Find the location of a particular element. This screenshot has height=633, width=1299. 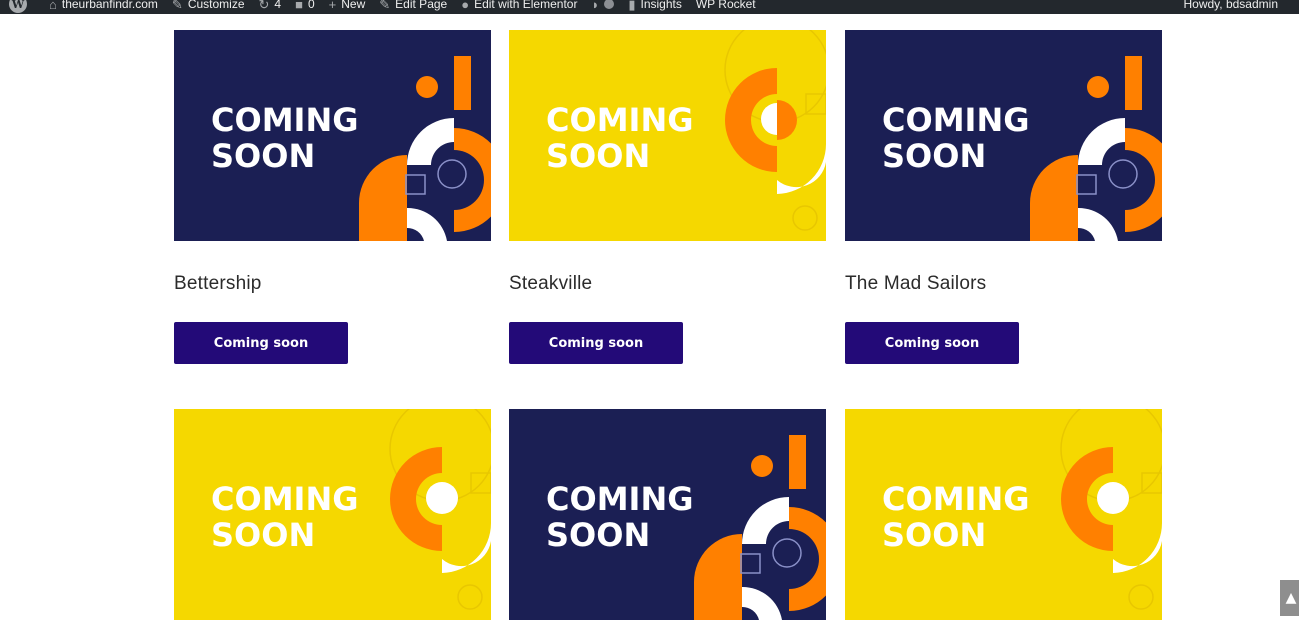

wp-rocket-link: WP Rocket is located at coordinates (726, 7).